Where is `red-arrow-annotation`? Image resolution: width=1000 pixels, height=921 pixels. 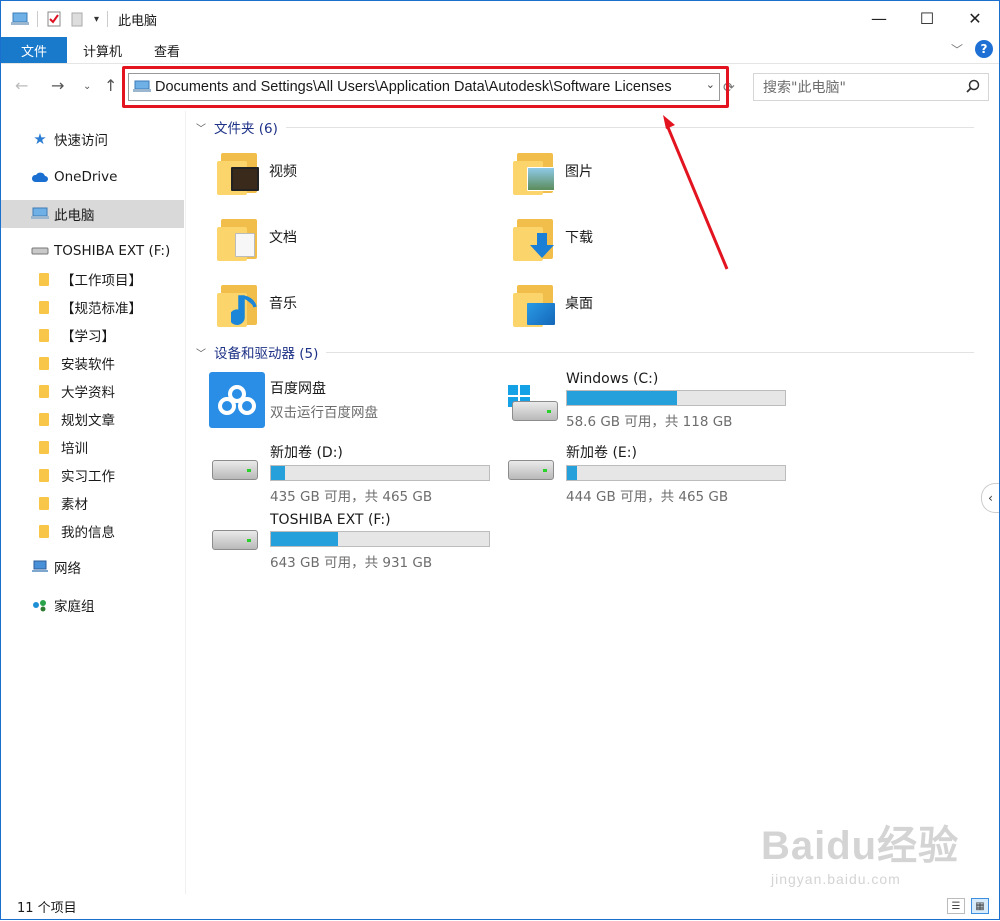 red-arrow-annotation is located at coordinates (696, 192).